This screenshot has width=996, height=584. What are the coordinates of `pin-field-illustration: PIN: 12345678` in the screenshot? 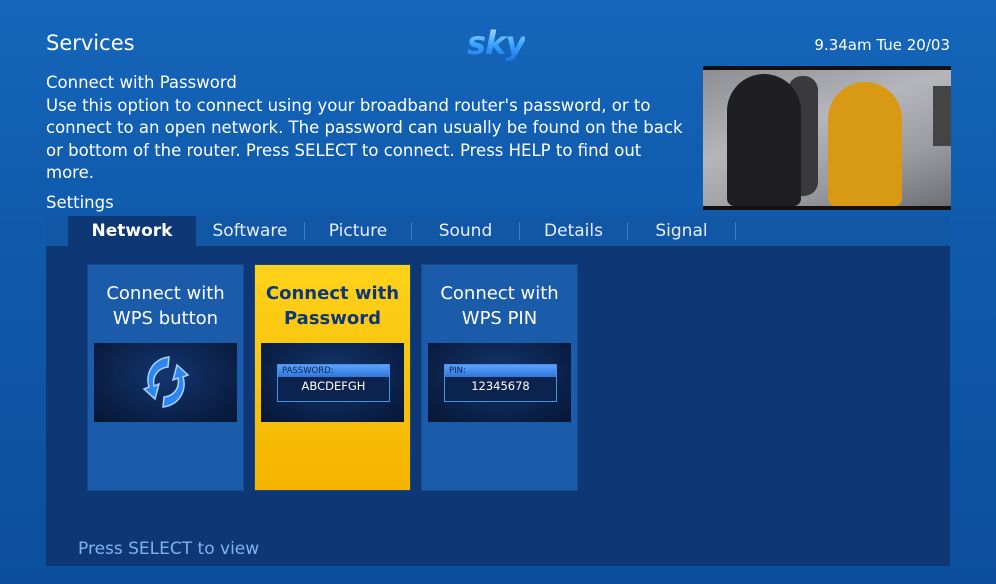 It's located at (500, 383).